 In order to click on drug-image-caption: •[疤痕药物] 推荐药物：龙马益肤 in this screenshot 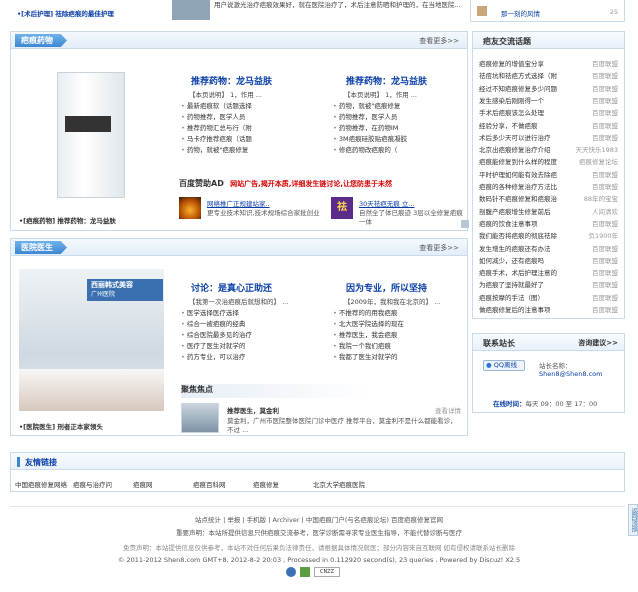, I will do `click(67, 220)`.